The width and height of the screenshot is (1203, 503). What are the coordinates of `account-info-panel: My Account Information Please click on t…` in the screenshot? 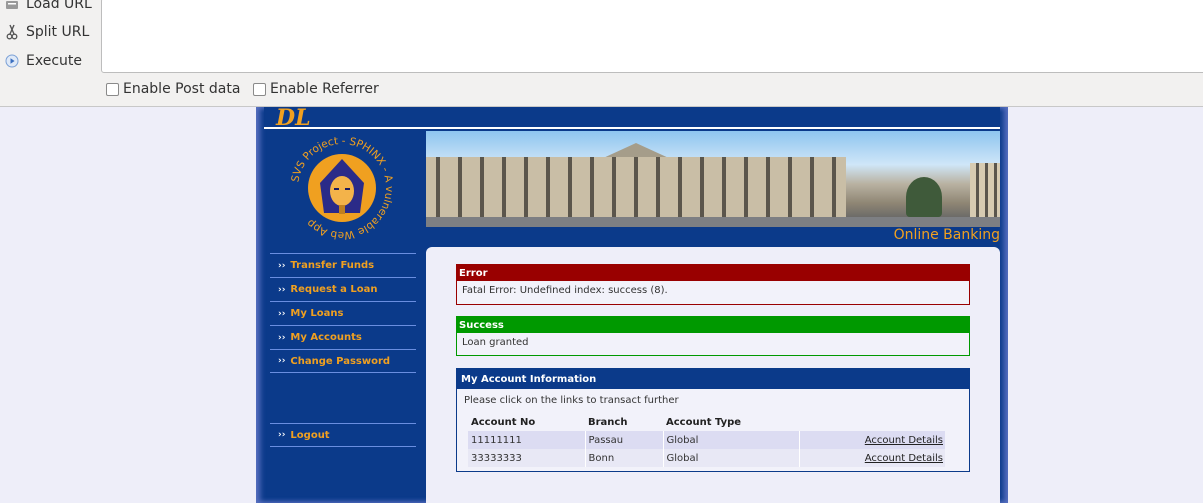 It's located at (713, 420).